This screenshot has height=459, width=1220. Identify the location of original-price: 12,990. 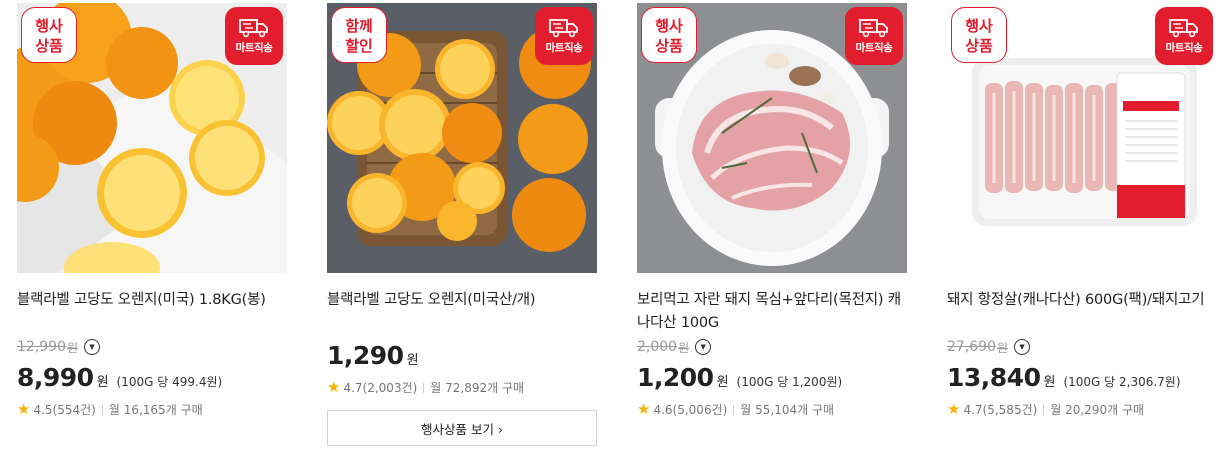
(41, 347).